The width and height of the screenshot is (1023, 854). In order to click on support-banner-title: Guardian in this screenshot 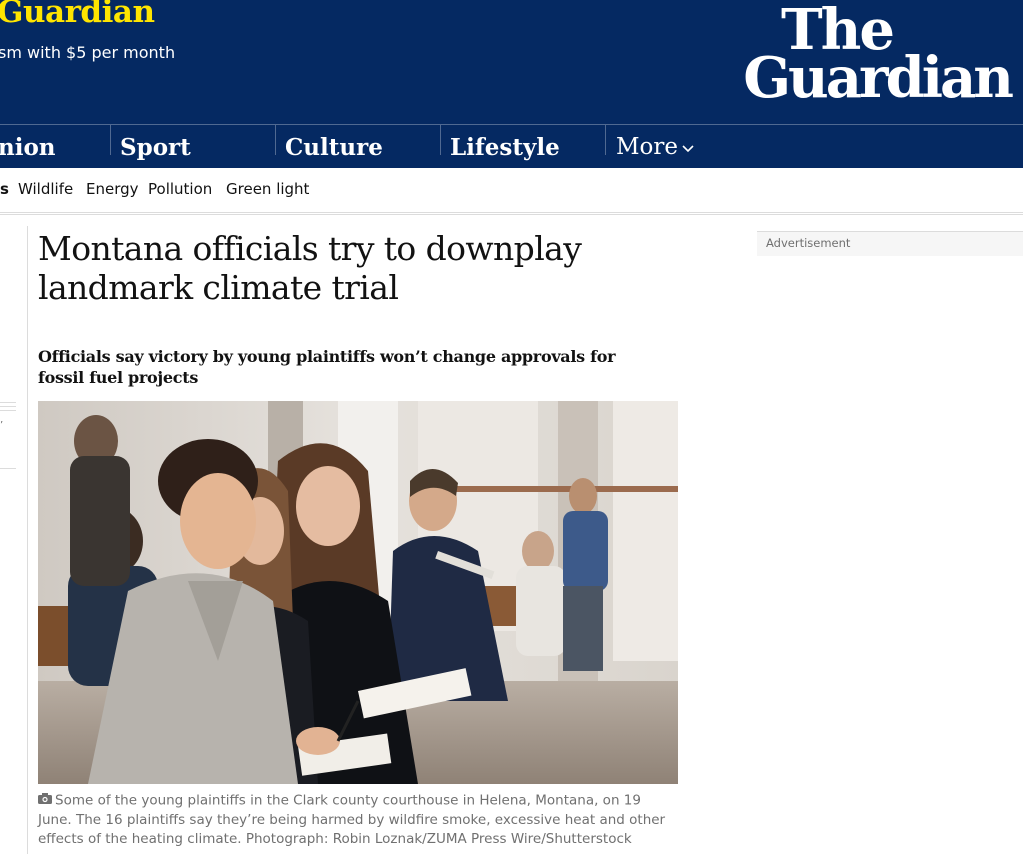, I will do `click(77, 15)`.